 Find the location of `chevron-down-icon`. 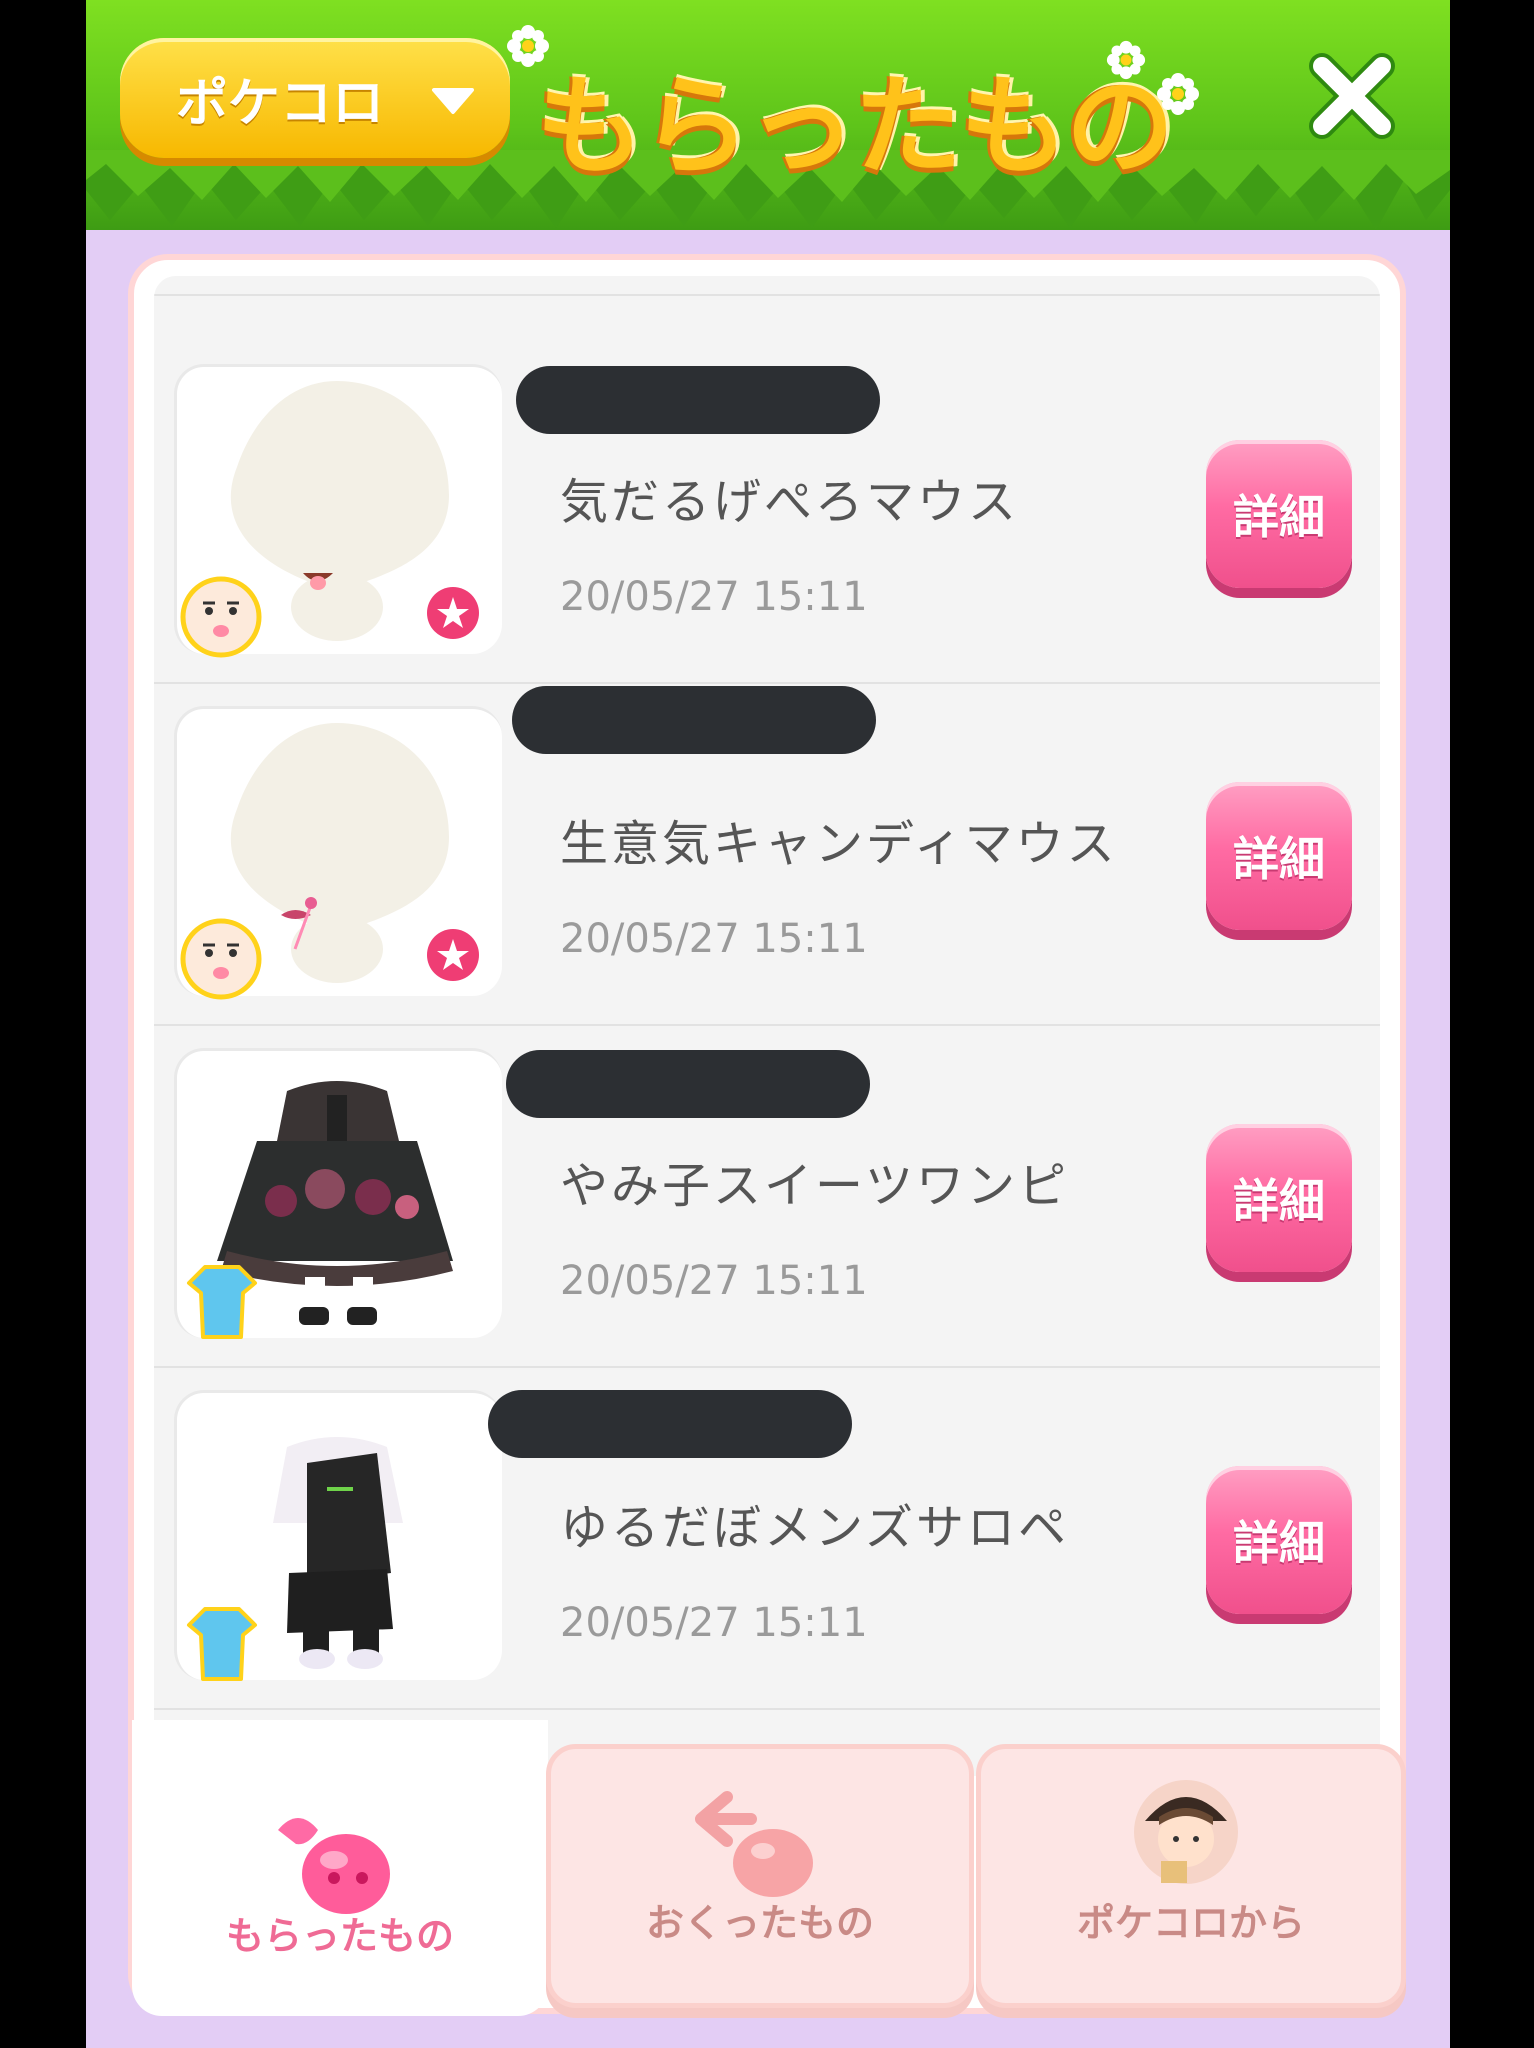

chevron-down-icon is located at coordinates (453, 101).